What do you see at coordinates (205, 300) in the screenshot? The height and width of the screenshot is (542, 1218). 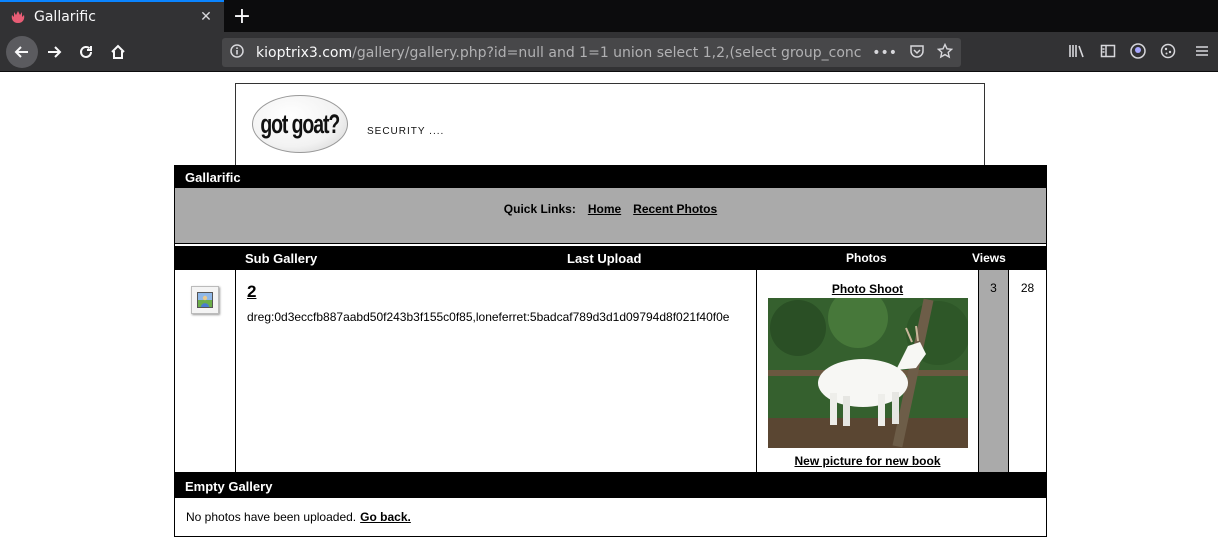 I see `gallery-image-icon` at bounding box center [205, 300].